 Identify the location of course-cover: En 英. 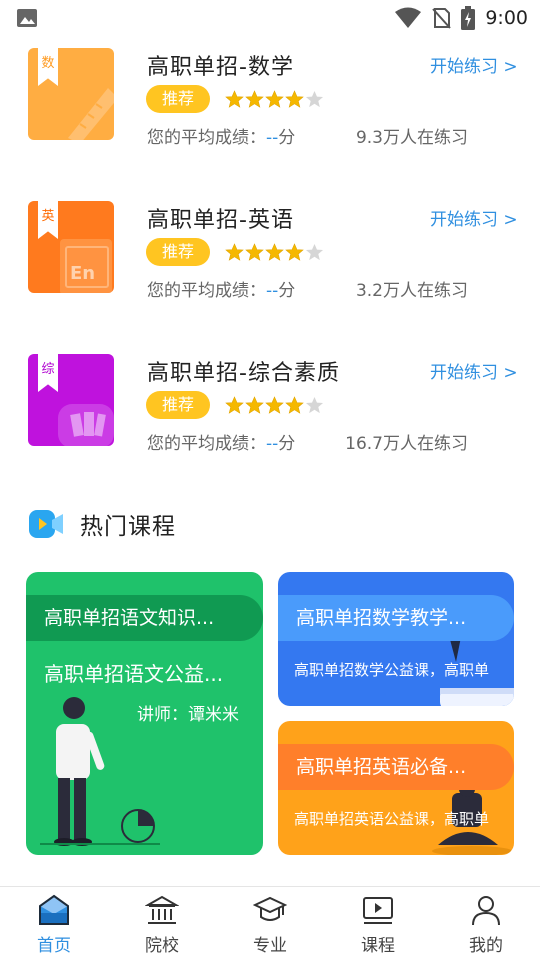
(71, 247).